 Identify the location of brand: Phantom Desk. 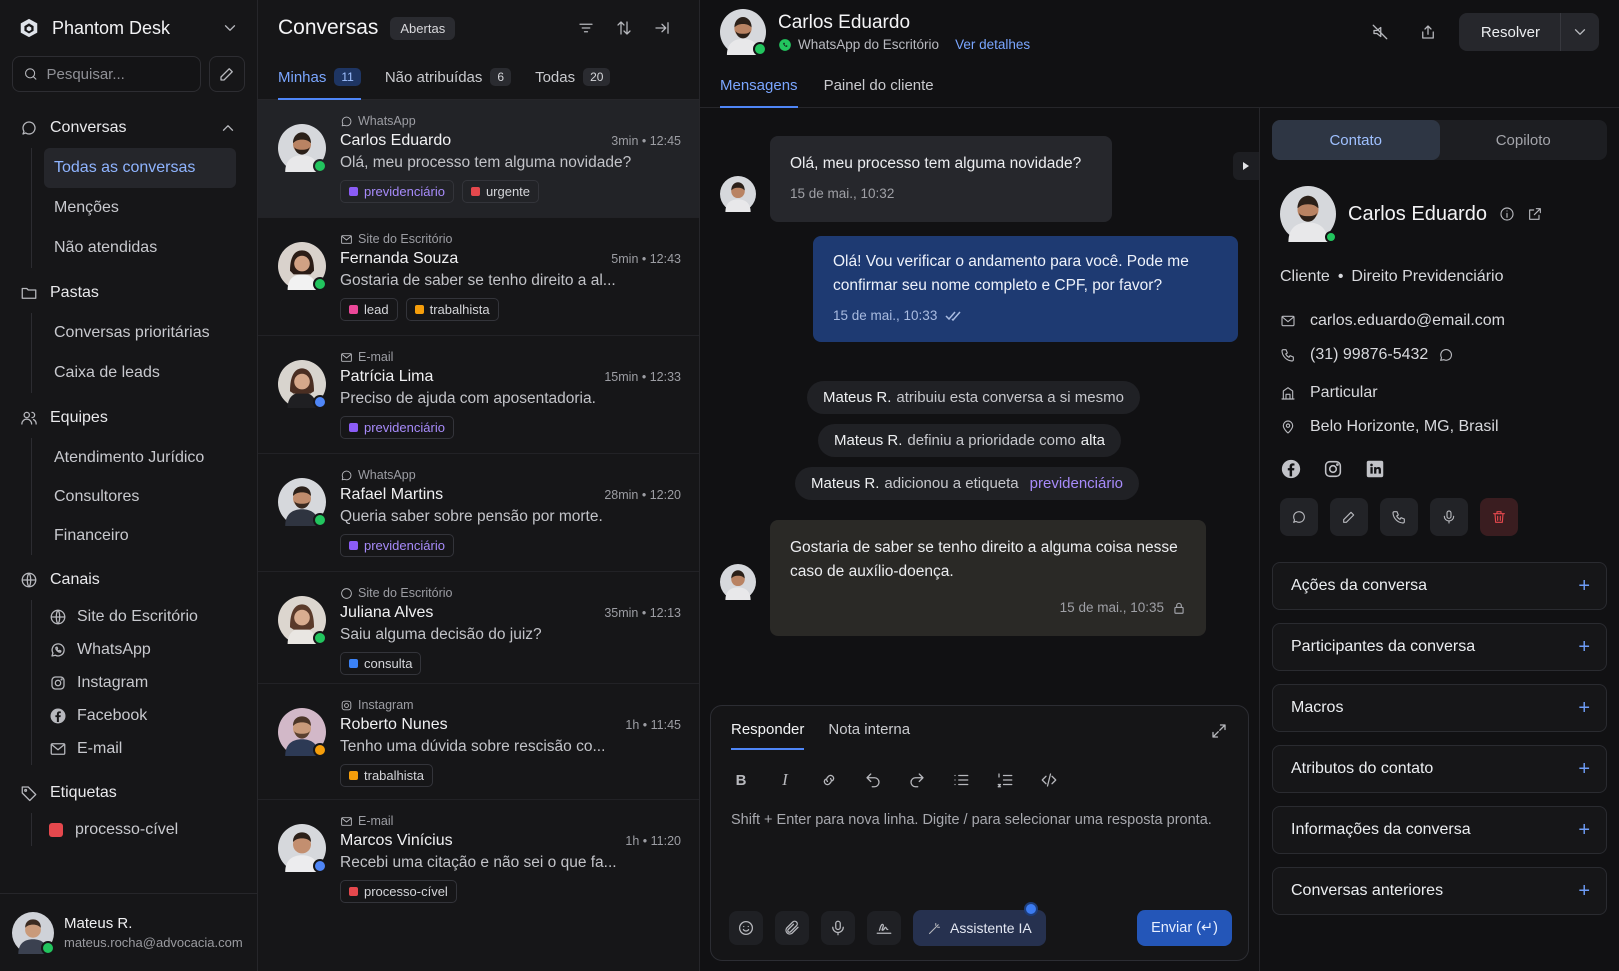
(128, 28).